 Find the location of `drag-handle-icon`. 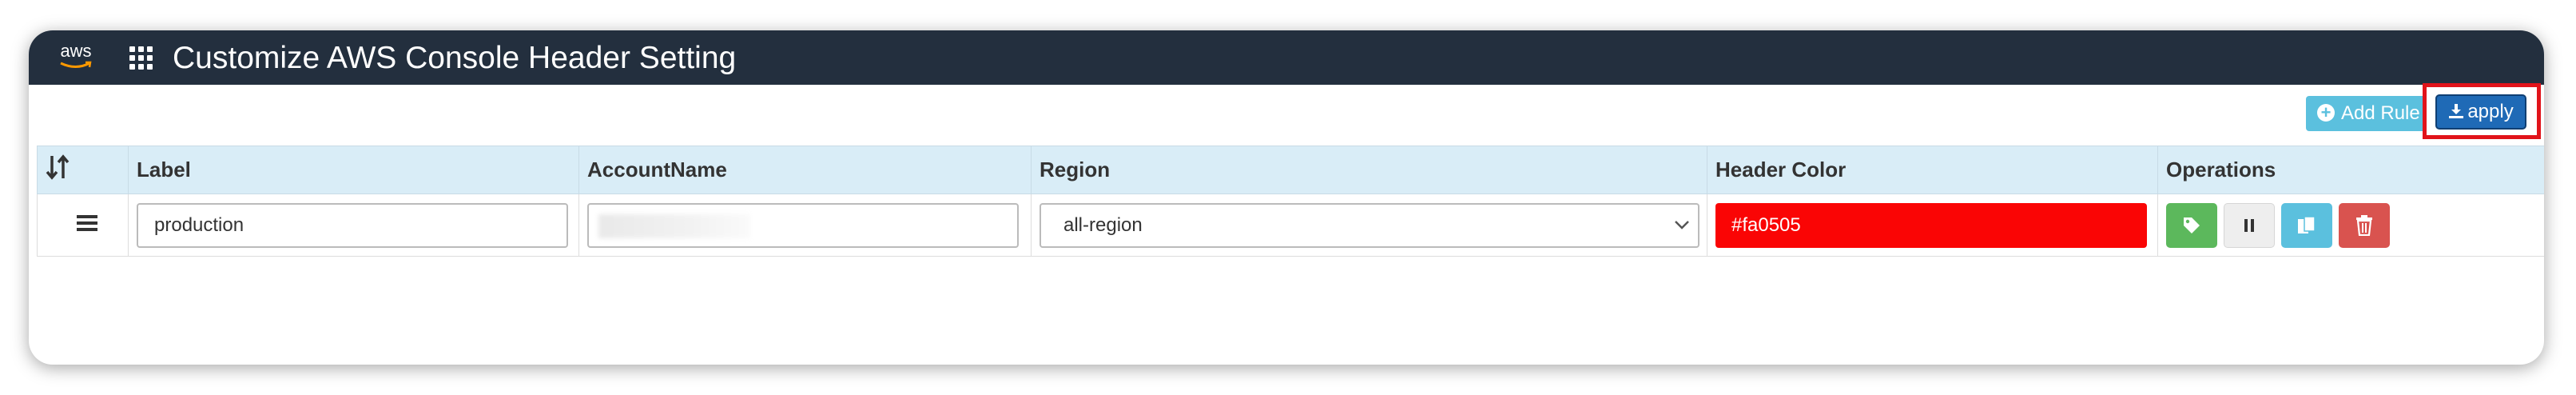

drag-handle-icon is located at coordinates (86, 223).